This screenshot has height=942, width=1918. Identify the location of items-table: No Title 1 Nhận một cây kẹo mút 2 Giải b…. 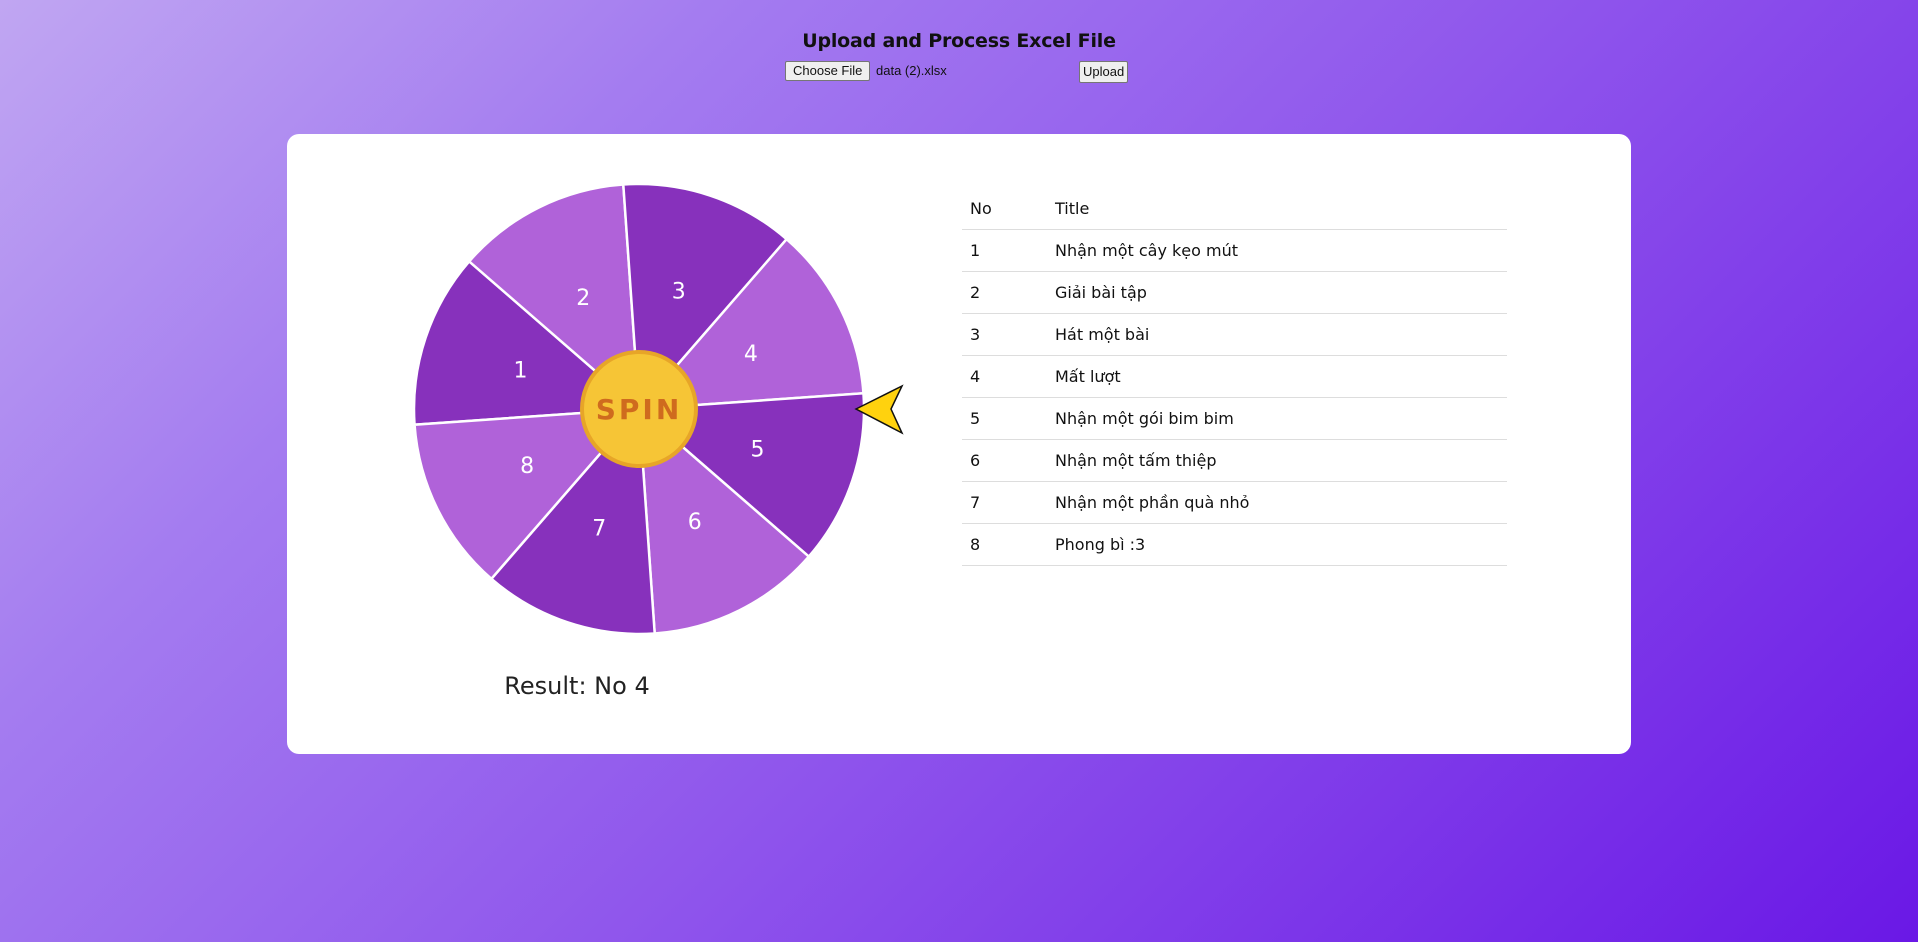
(1234, 377).